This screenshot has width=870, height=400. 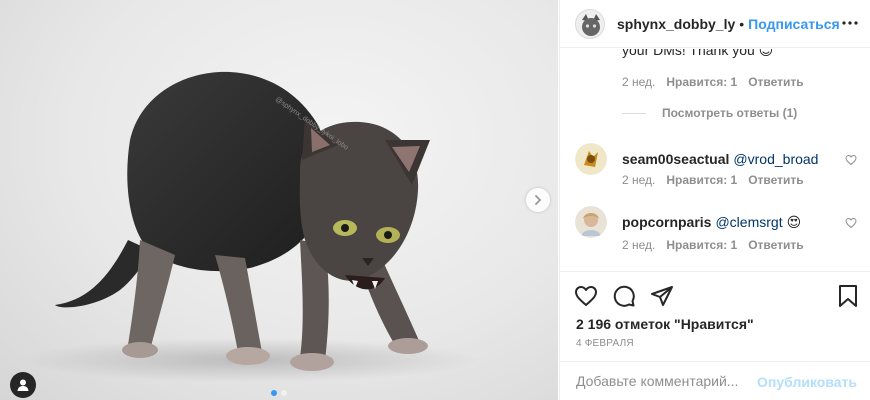 I want to click on bookmark-icon, so click(x=848, y=296).